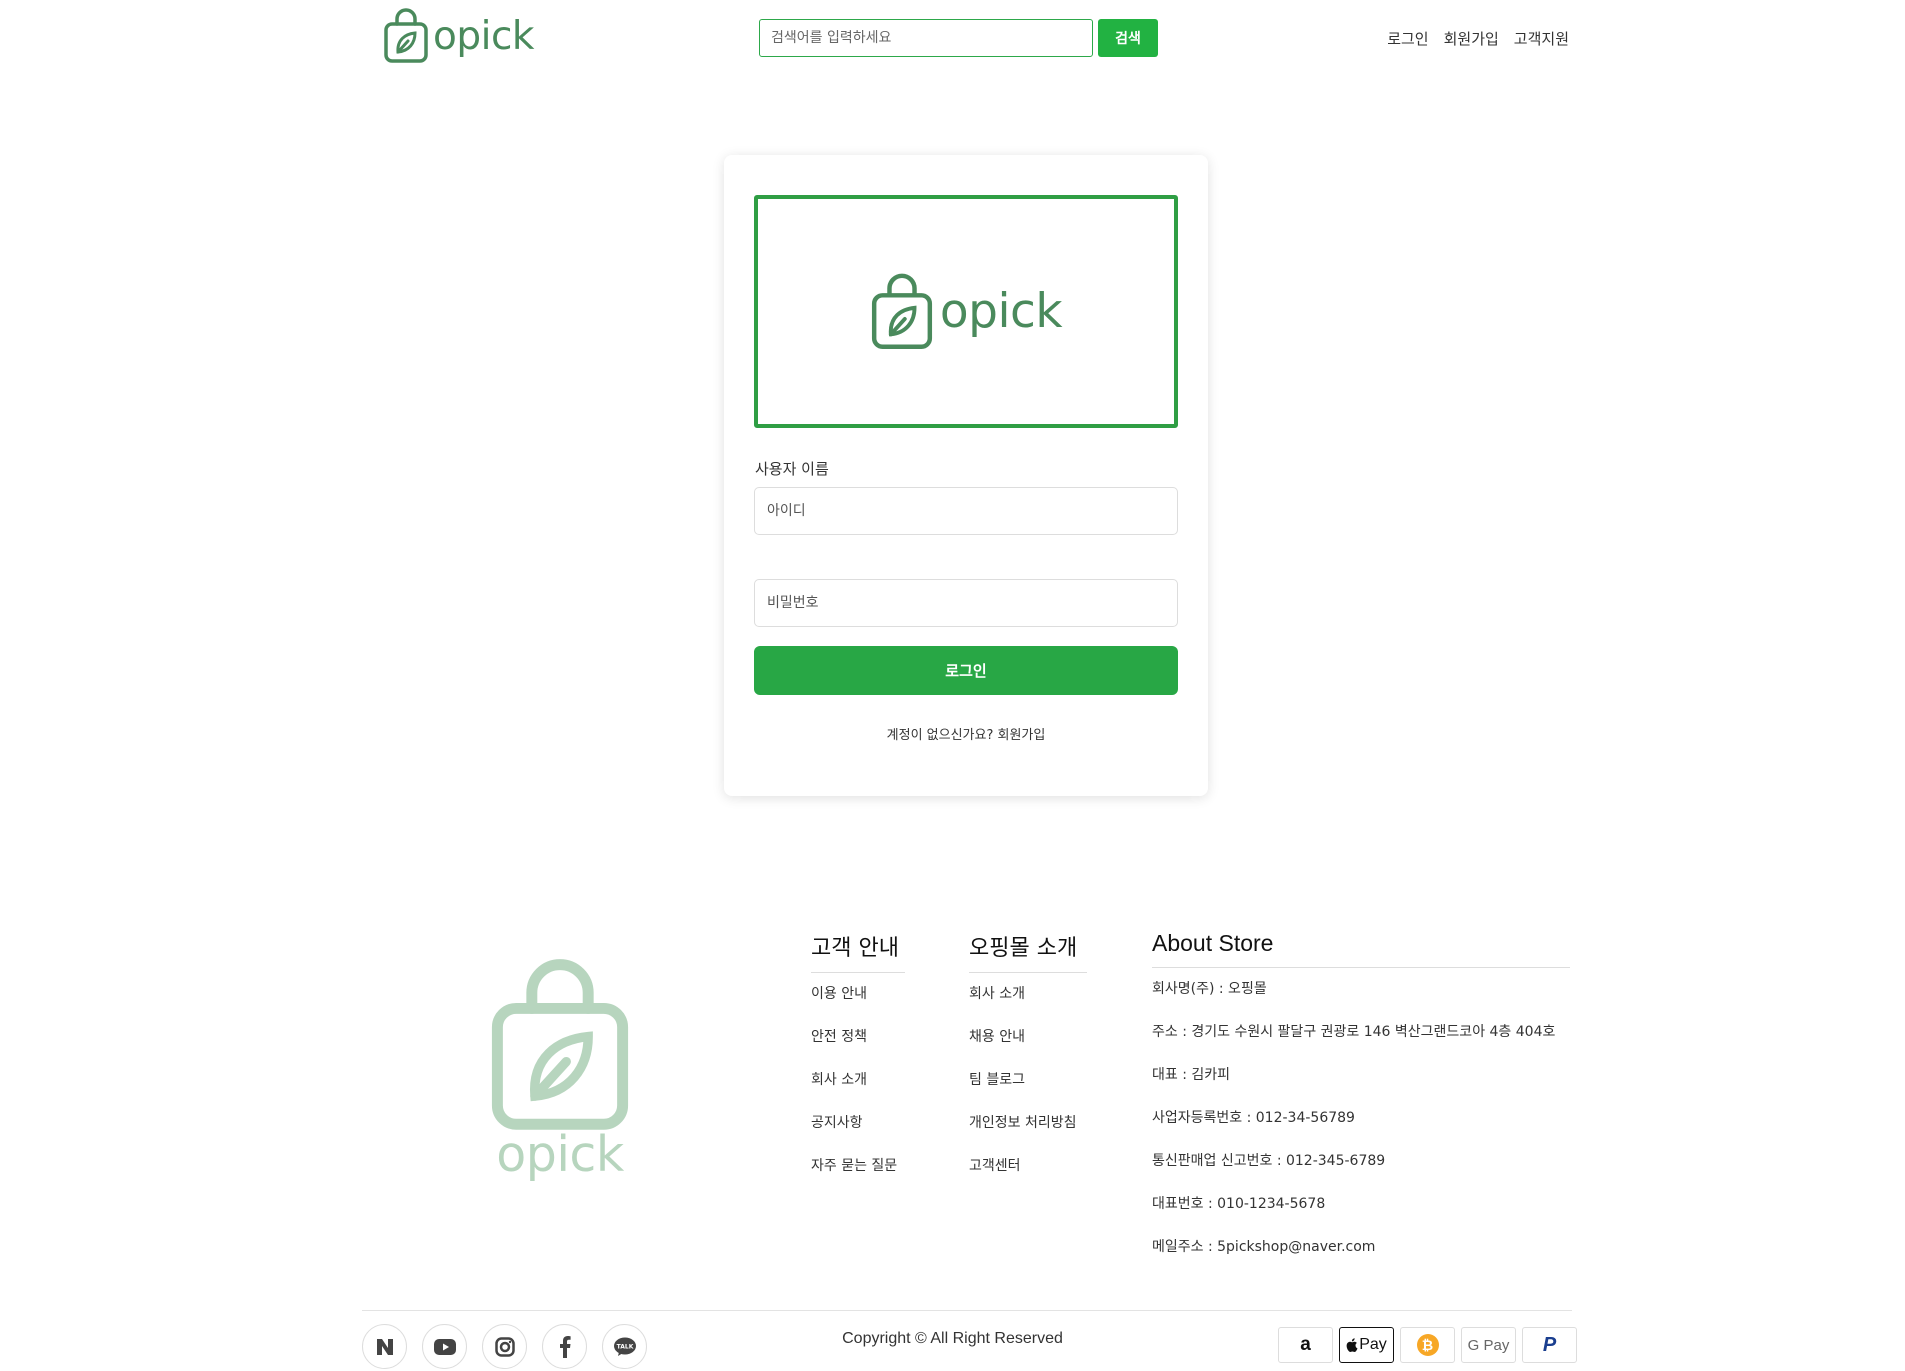 This screenshot has width=1905, height=1371. I want to click on store-info-line: 대표번호 : 010-1234-5678, so click(1239, 1204).